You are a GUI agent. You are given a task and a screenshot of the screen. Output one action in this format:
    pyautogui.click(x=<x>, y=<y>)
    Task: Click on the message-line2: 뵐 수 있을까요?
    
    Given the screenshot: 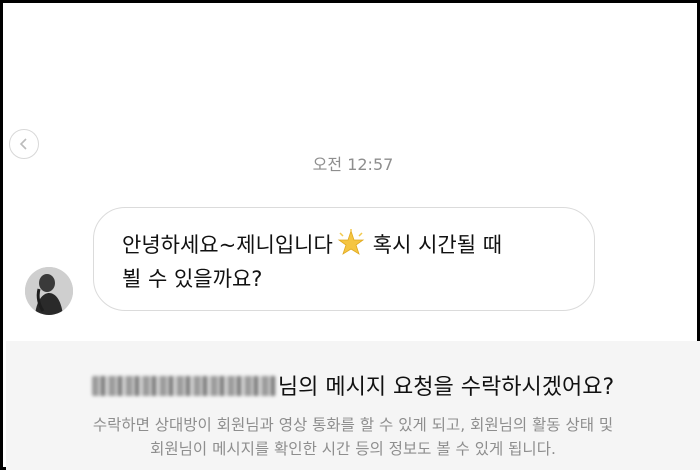 What is the action you would take?
    pyautogui.click(x=192, y=279)
    